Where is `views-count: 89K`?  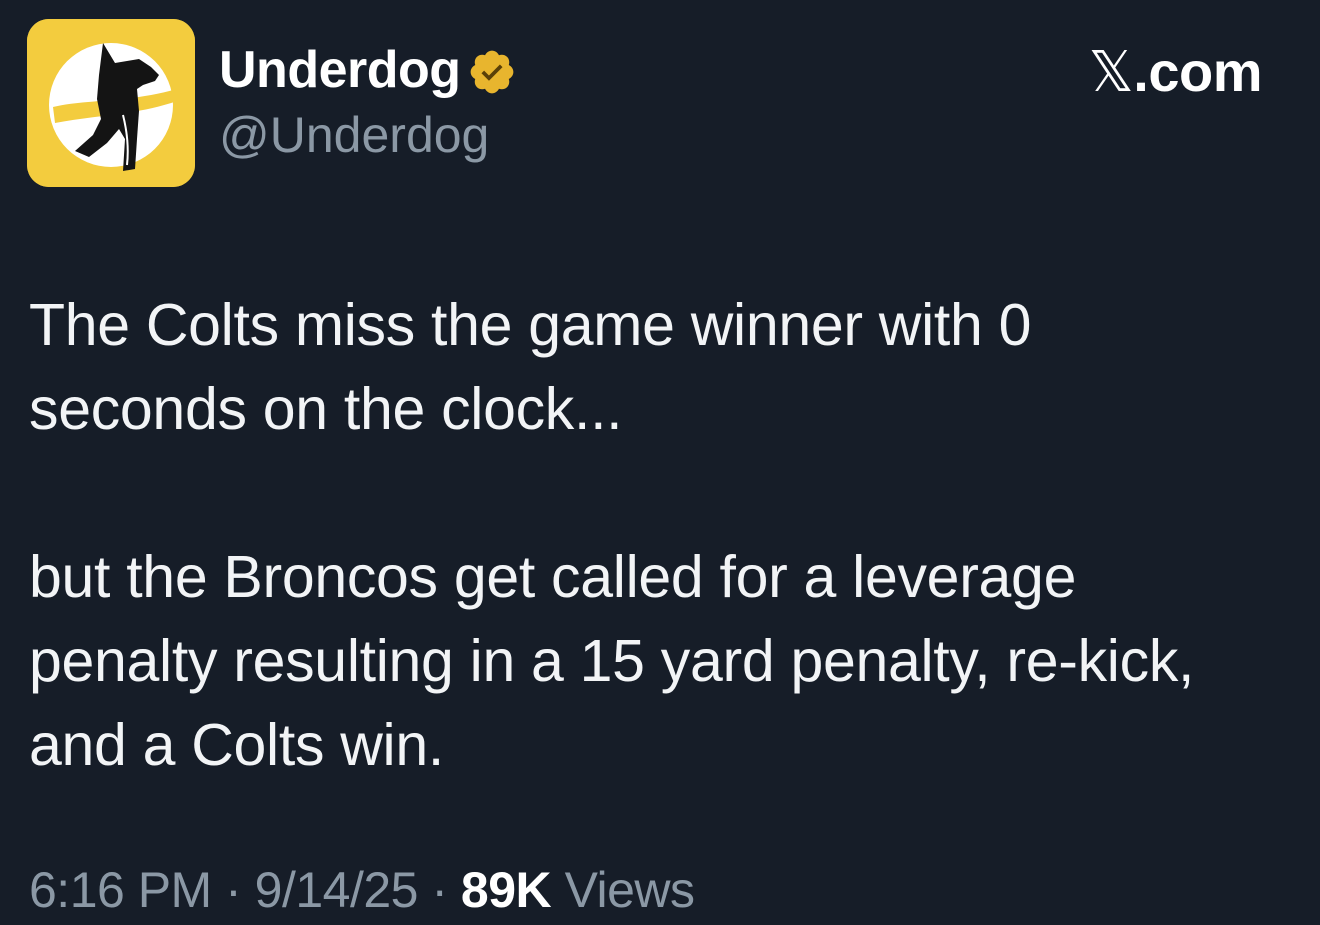
views-count: 89K is located at coordinates (506, 890).